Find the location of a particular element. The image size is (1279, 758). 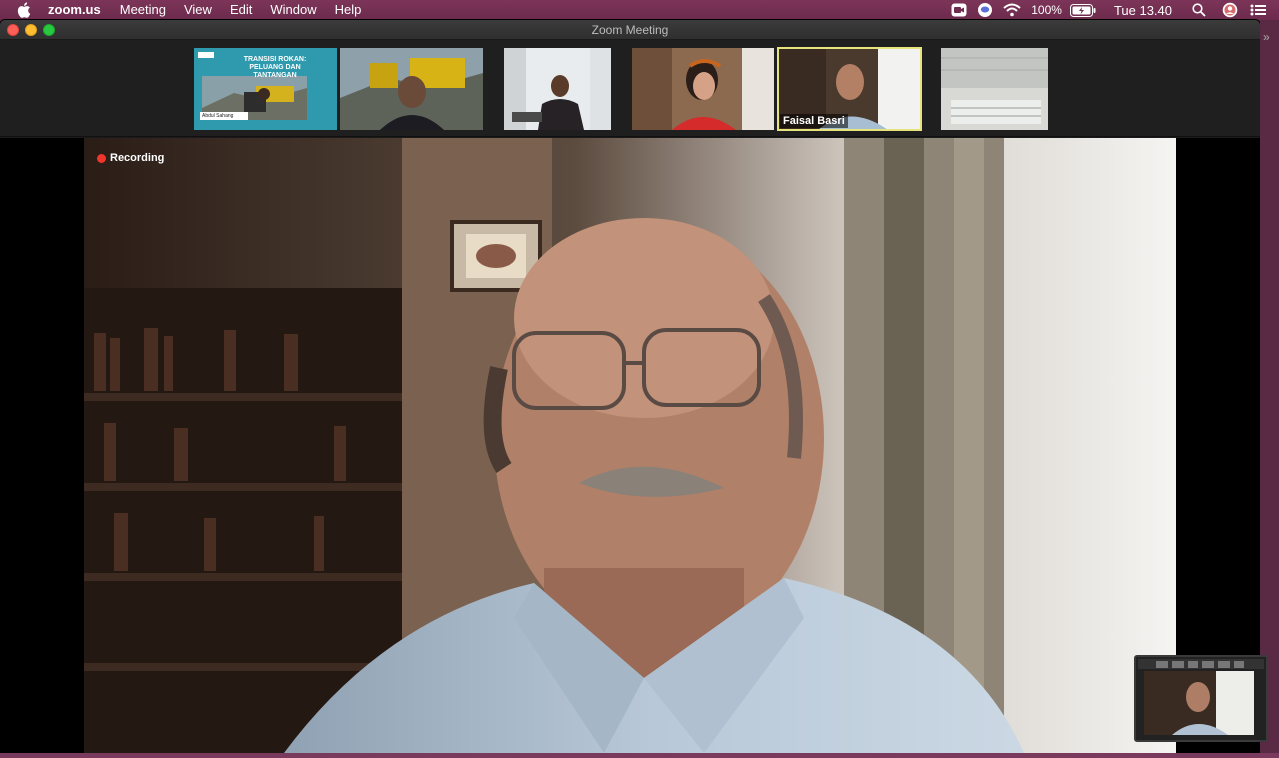

self-view-window is located at coordinates (1201, 698).